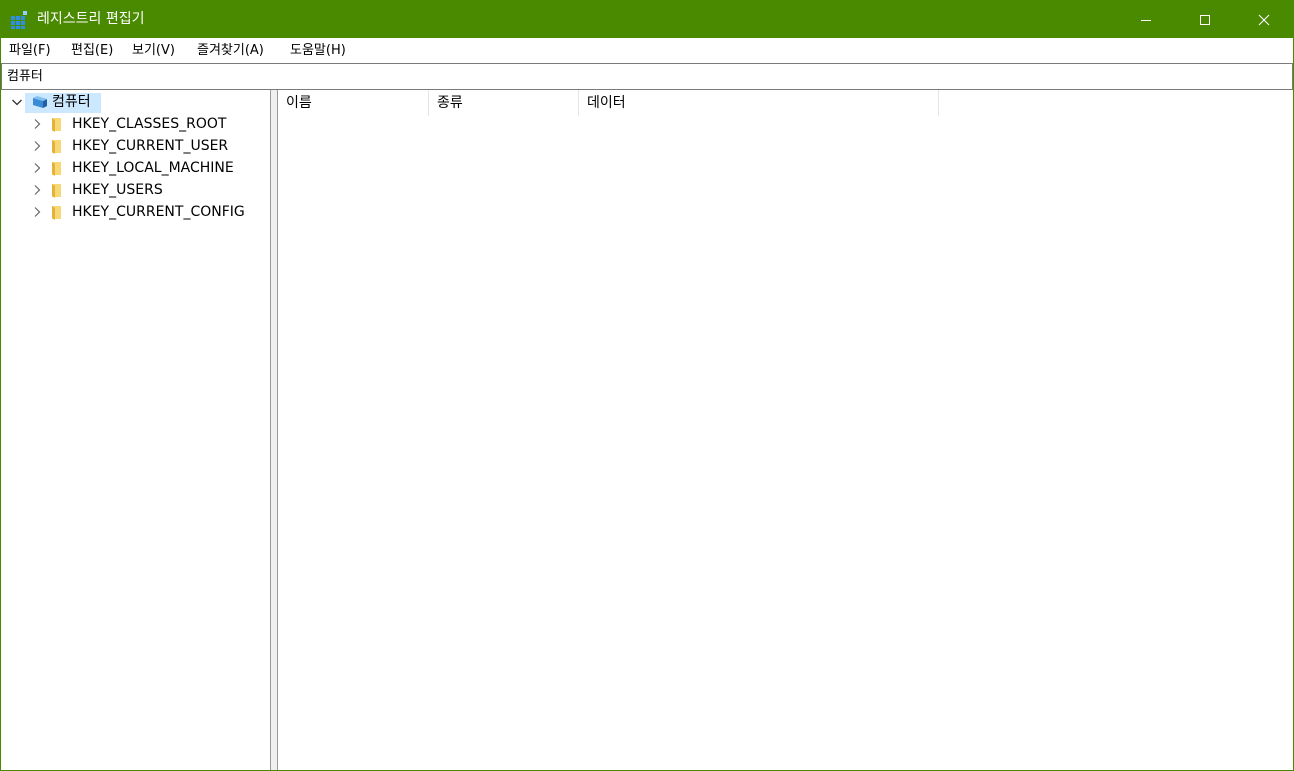  I want to click on tree-node-label: HKEY_CURRENT_USER, so click(150, 146).